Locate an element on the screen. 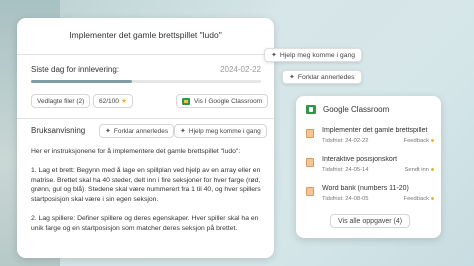 The width and height of the screenshot is (474, 266). task-deadline: Tidsfrist: 24-02-22 is located at coordinates (345, 141).